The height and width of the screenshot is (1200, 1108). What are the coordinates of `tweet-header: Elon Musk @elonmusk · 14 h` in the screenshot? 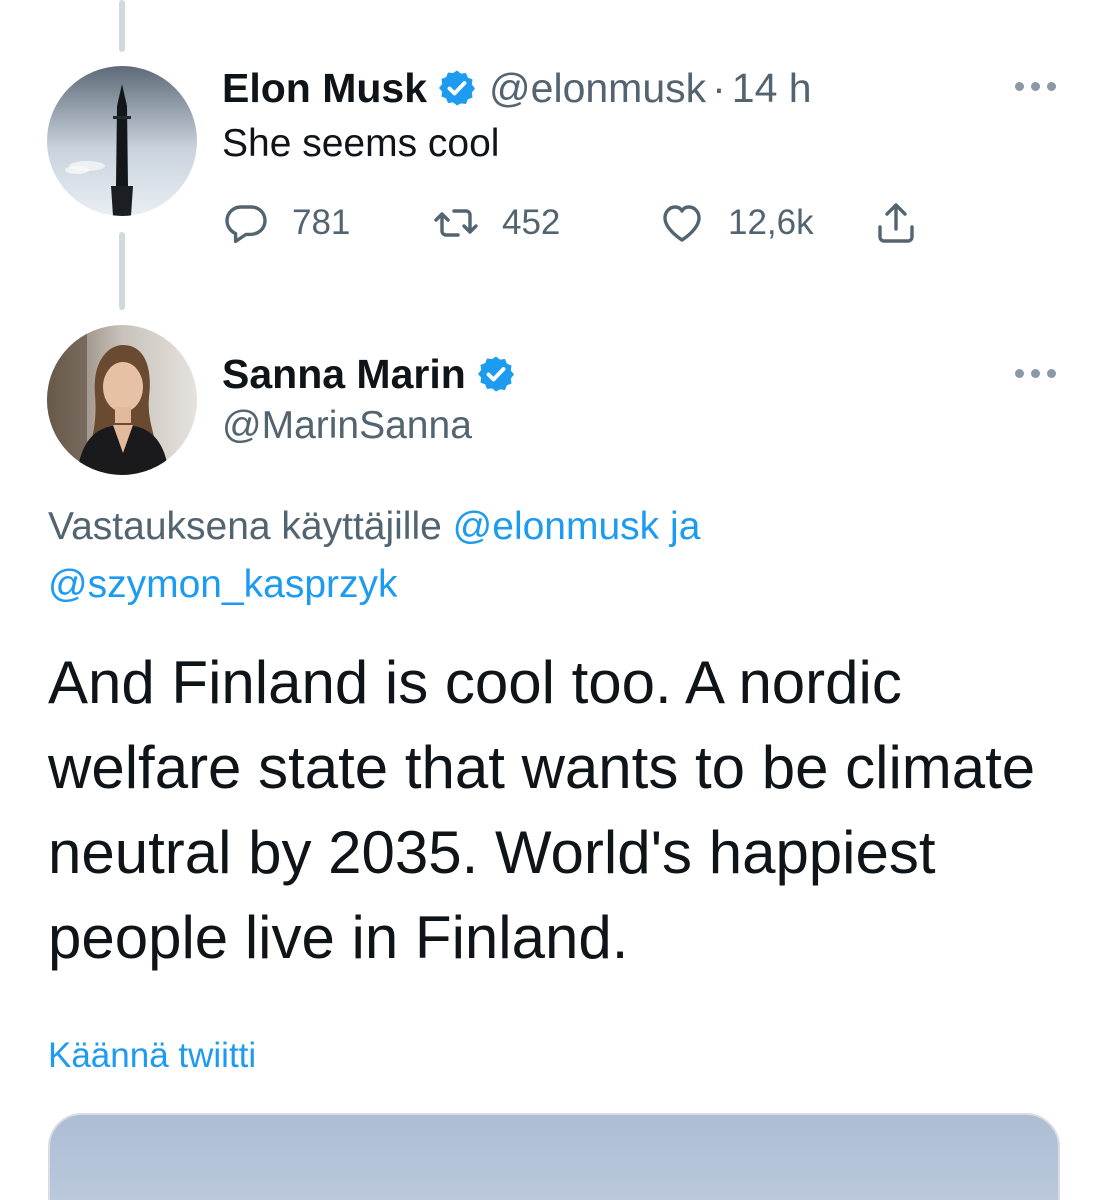 It's located at (517, 88).